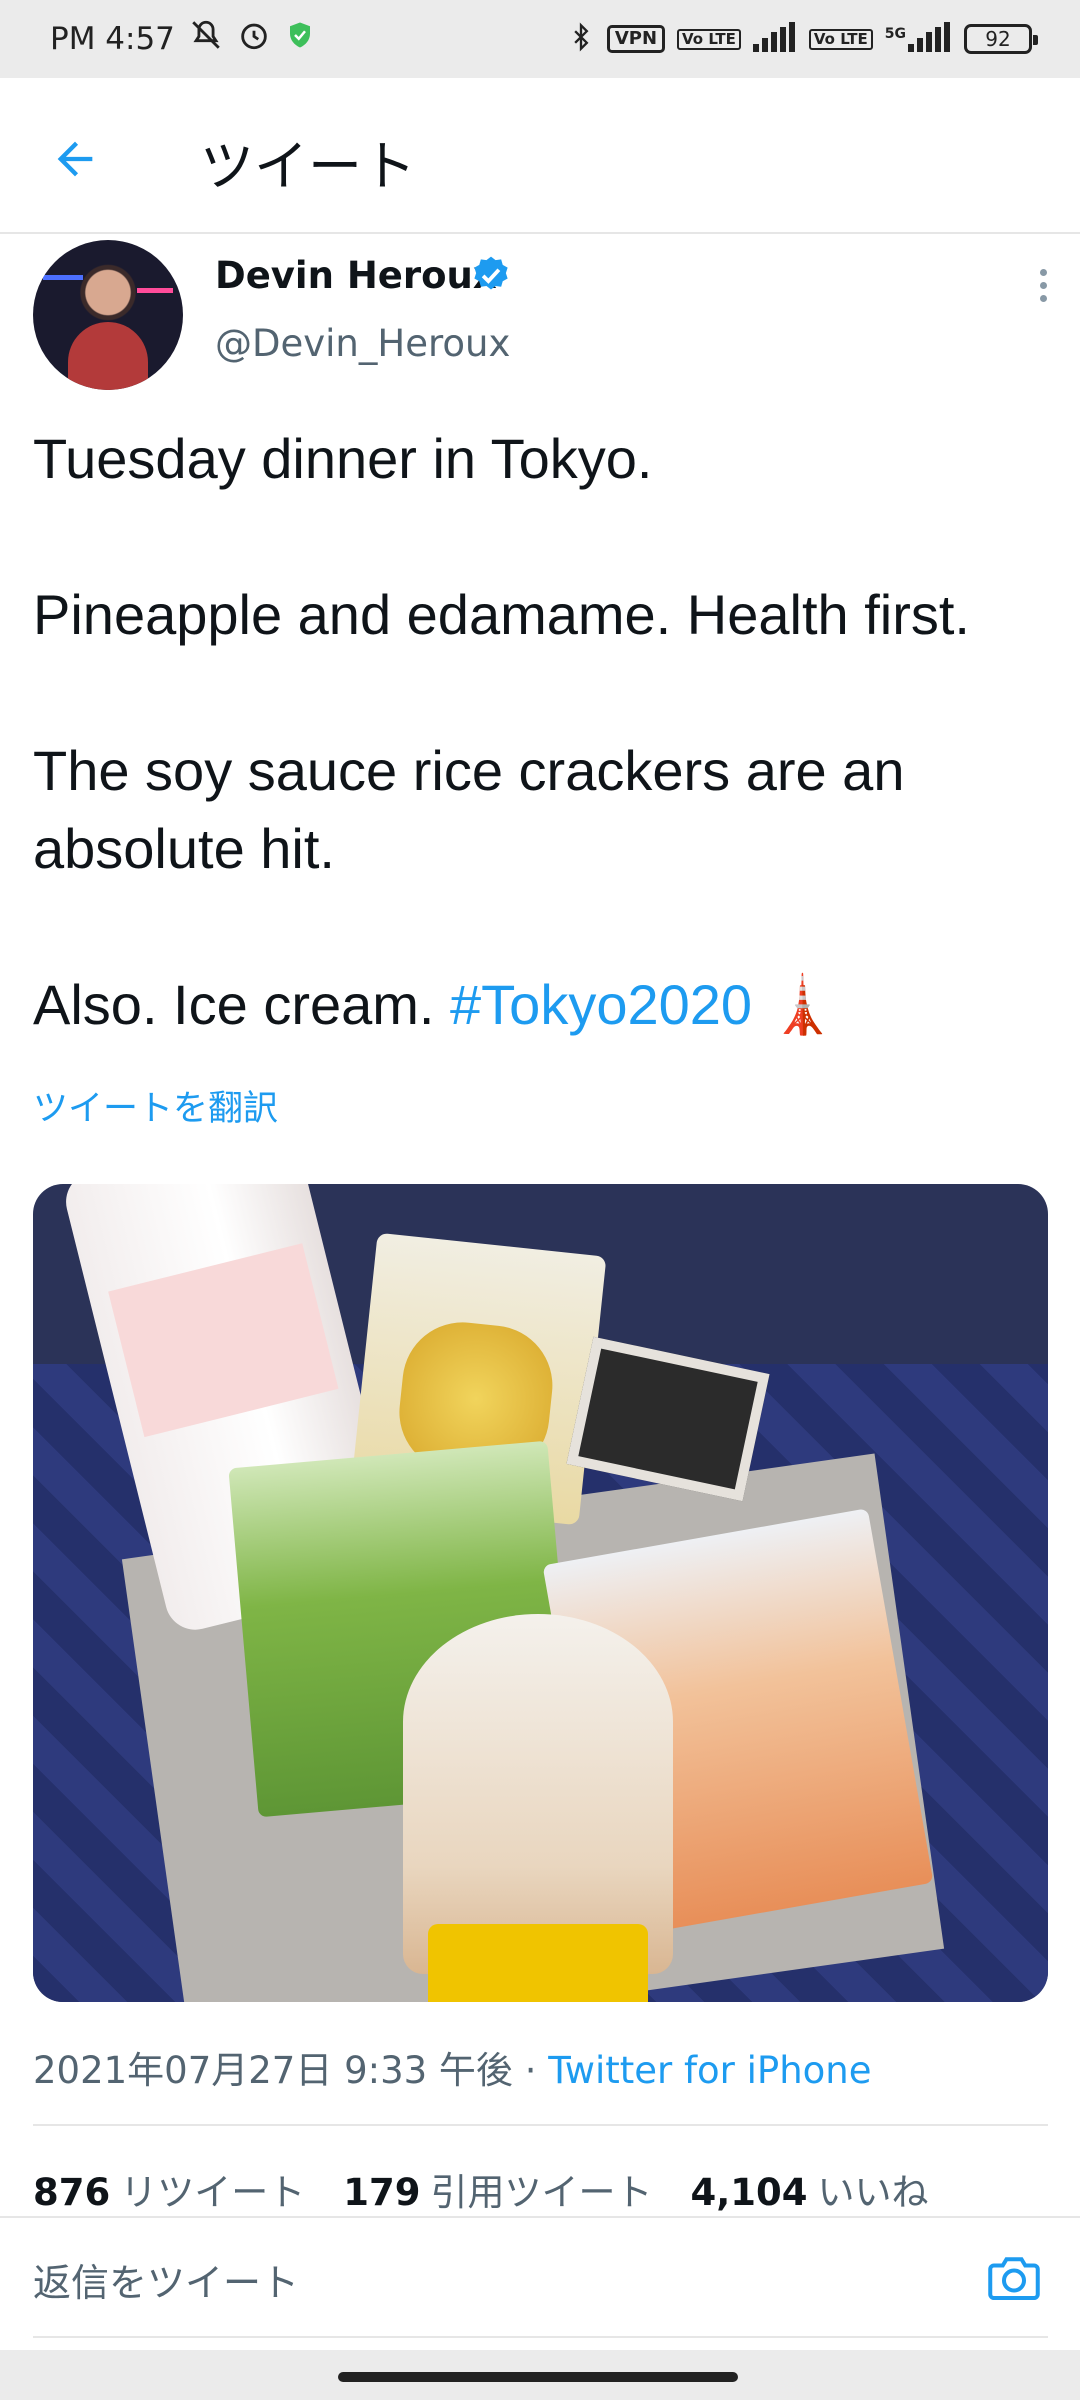 Image resolution: width=1080 pixels, height=2400 pixels. What do you see at coordinates (873, 2192) in the screenshot?
I see `likes-label: いいね` at bounding box center [873, 2192].